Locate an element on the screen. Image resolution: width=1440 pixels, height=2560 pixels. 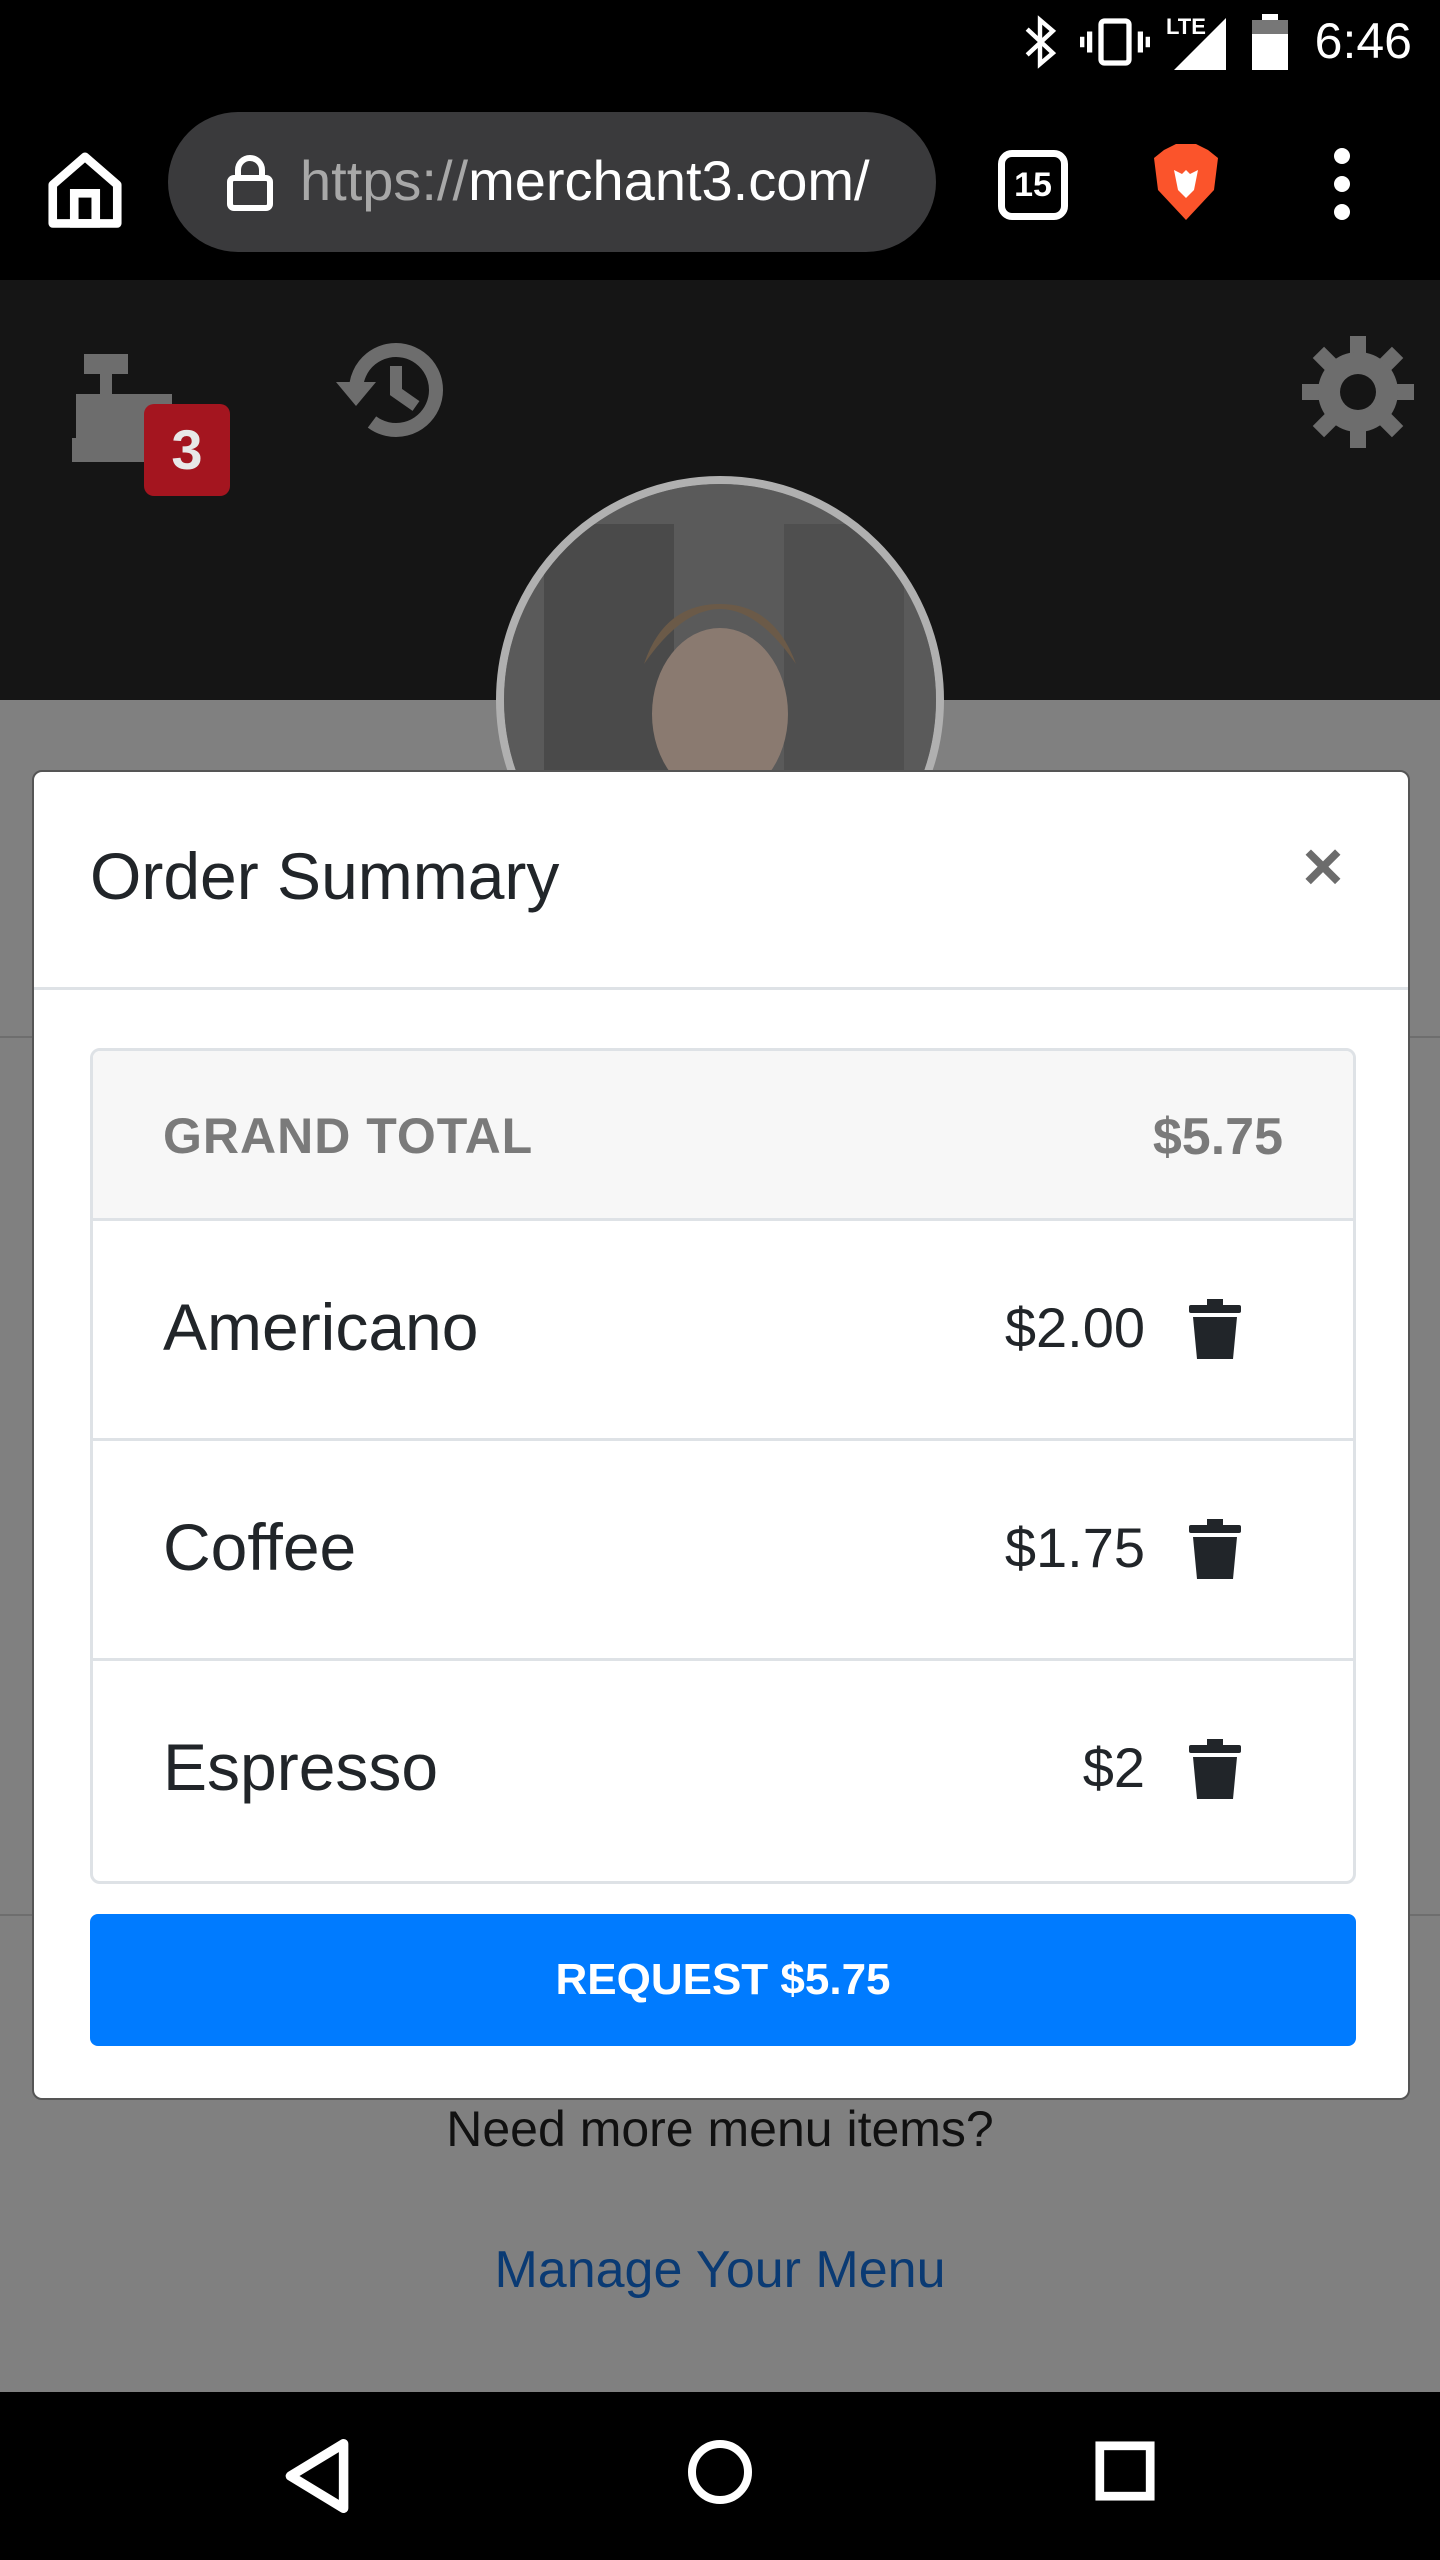
url-host: merchant3.com/ is located at coordinates (669, 180).